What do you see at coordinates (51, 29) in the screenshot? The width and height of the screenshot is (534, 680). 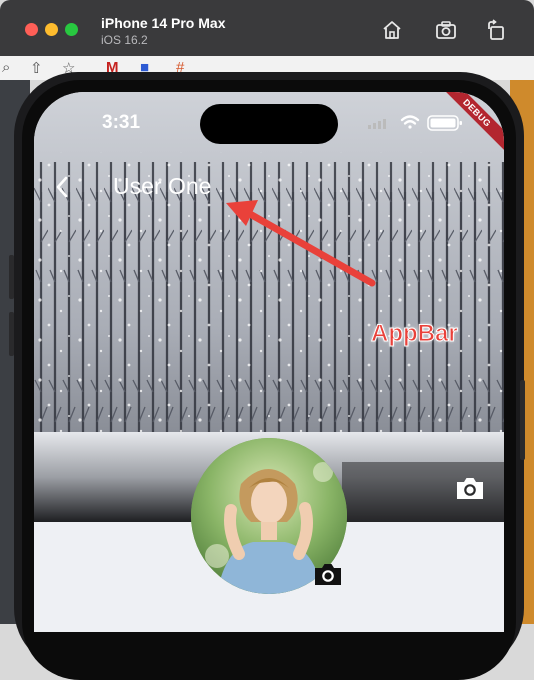 I see `minimize-window-button` at bounding box center [51, 29].